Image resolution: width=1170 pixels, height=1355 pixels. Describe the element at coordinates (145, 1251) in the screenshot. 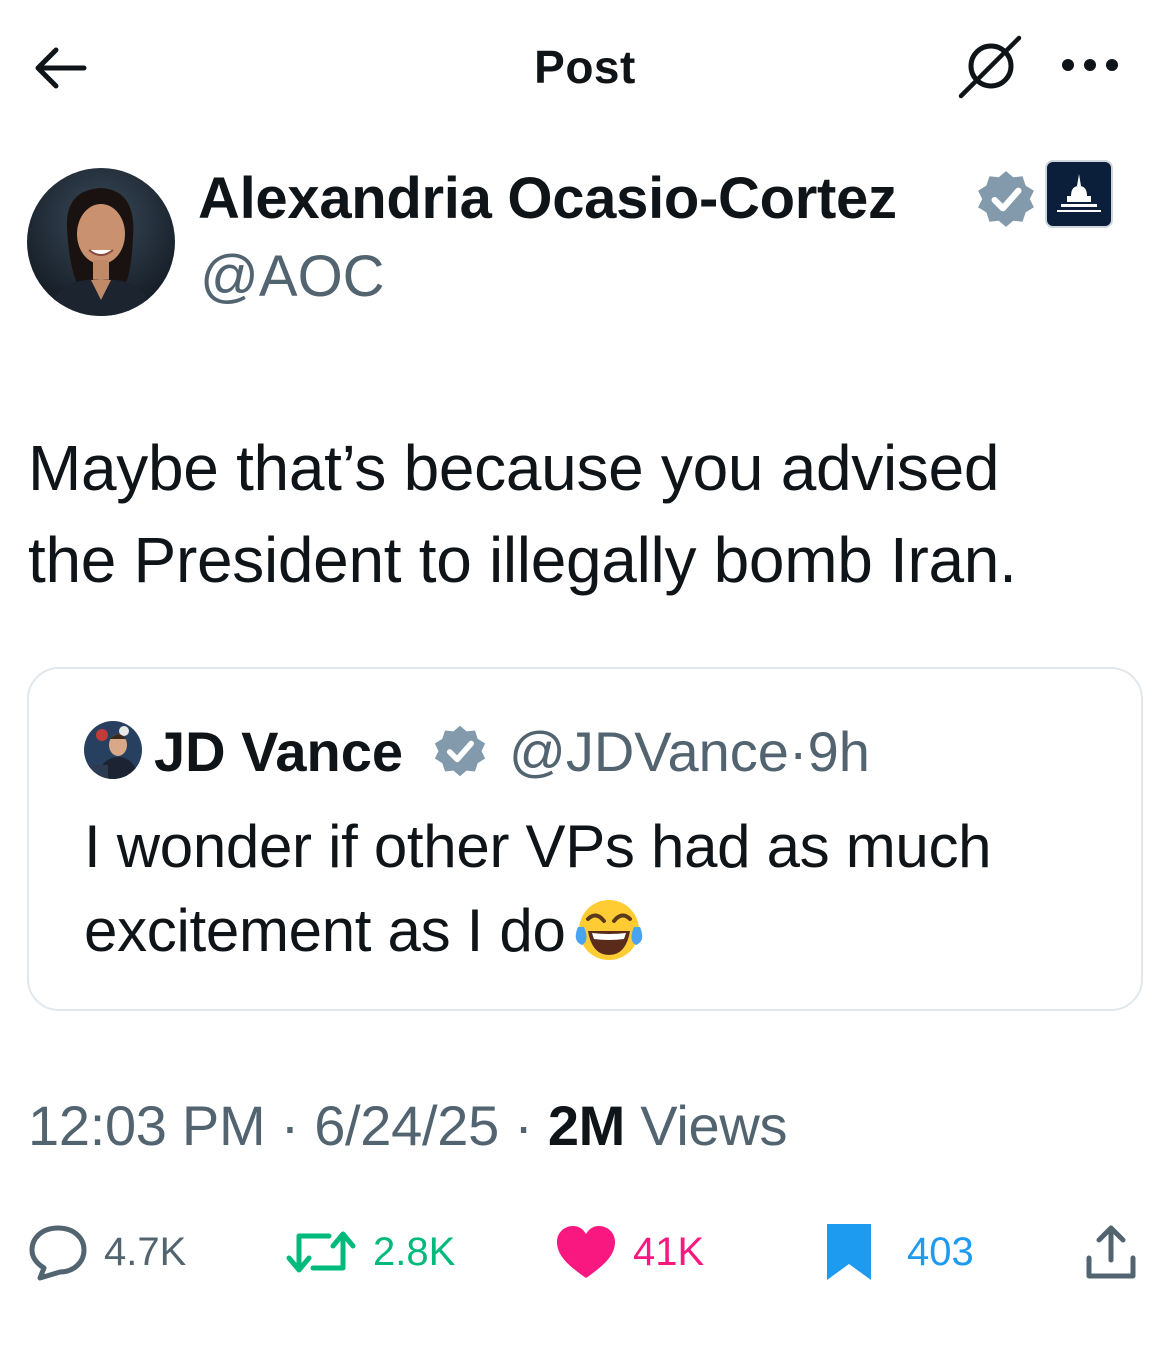

I see `reply-count: 4.7K` at that location.